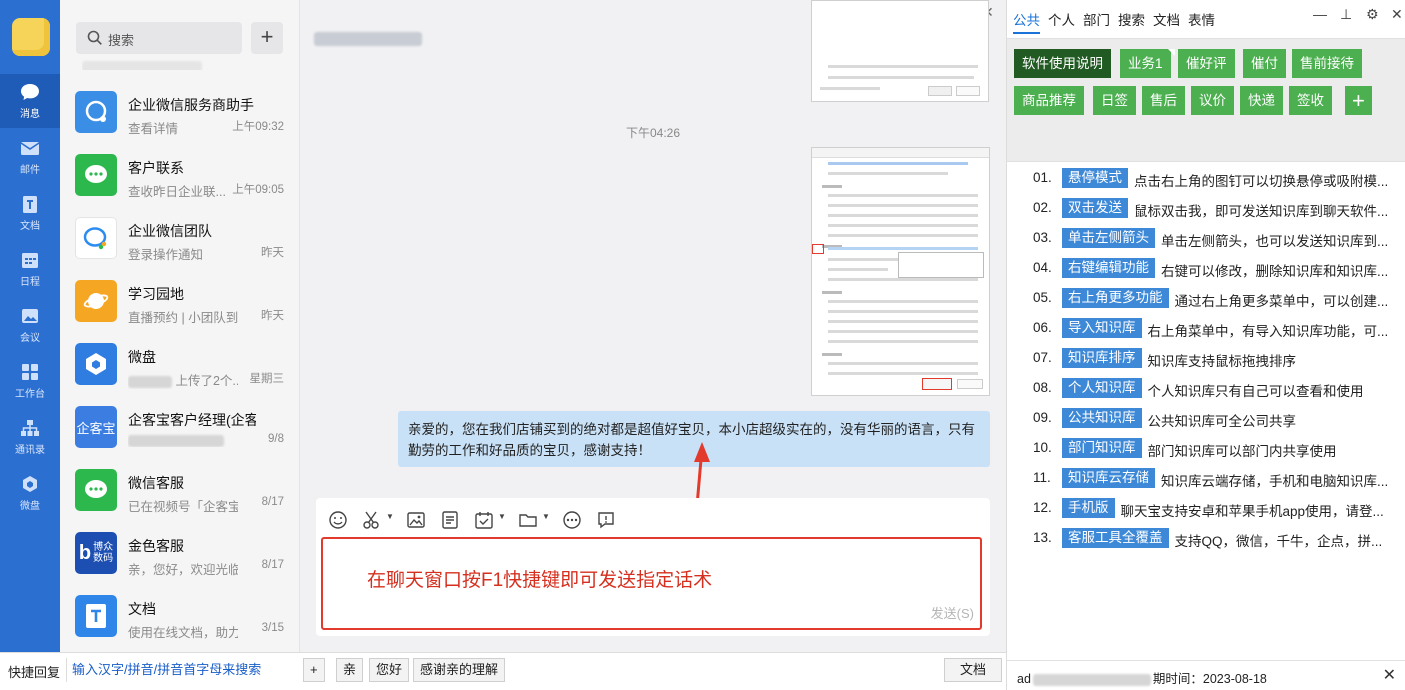 This screenshot has width=1405, height=690. I want to click on list-item: b博众数码 金色客服 亲，您好，欢迎光临... 8/17, so click(179, 553).